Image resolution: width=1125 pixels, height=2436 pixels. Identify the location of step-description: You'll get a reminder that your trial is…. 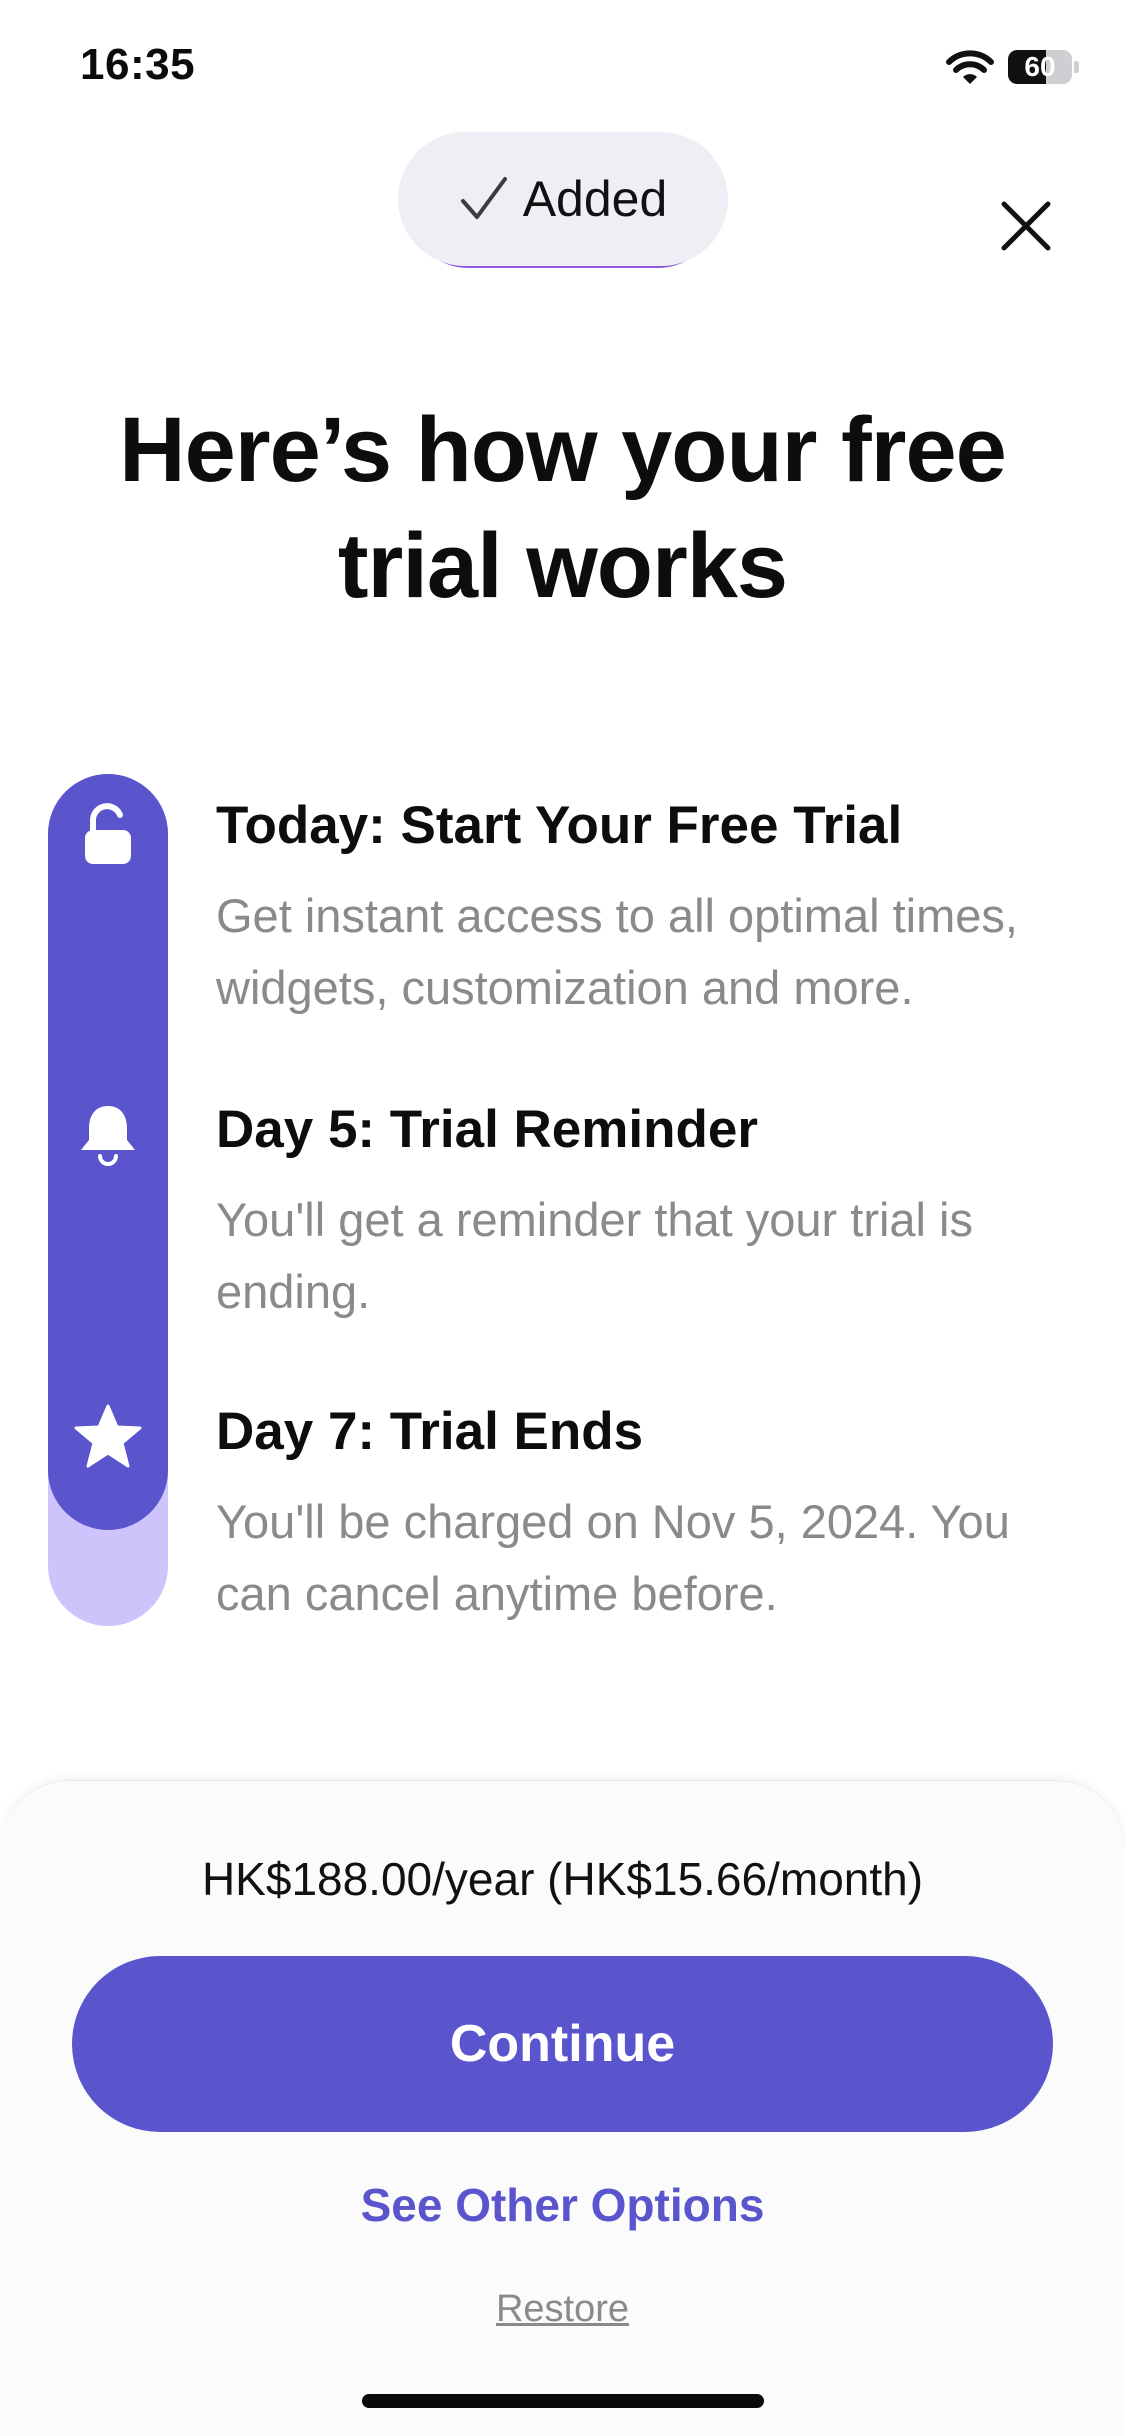
(595, 1255).